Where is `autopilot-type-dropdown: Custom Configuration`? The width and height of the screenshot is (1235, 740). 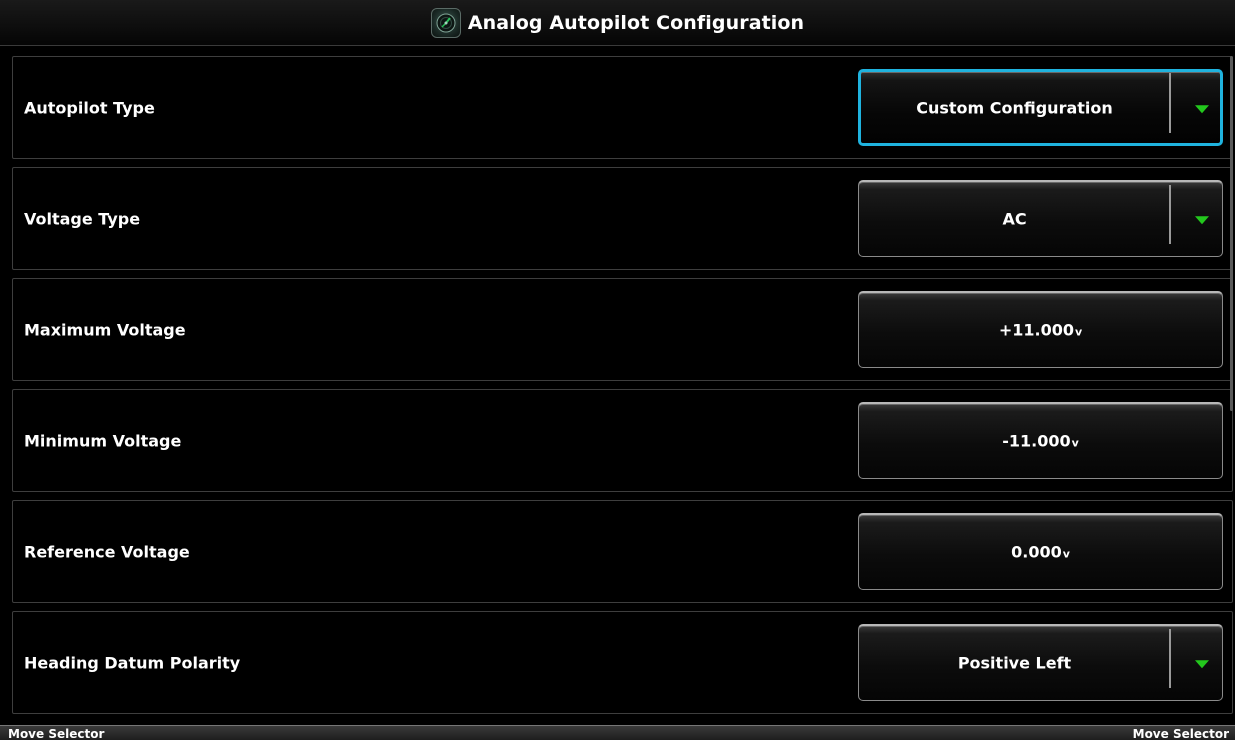
autopilot-type-dropdown: Custom Configuration is located at coordinates (1040, 107).